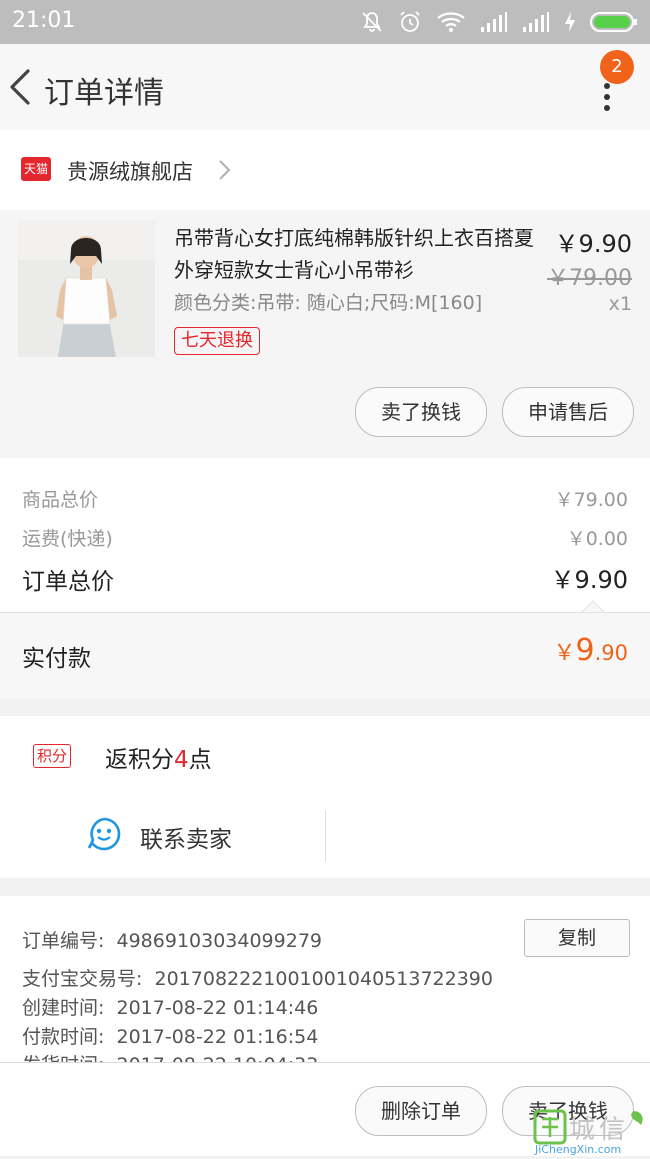 This screenshot has width=650, height=1159. What do you see at coordinates (325, 655) in the screenshot?
I see `paid-amount-row: 实付款 ￥9.90` at bounding box center [325, 655].